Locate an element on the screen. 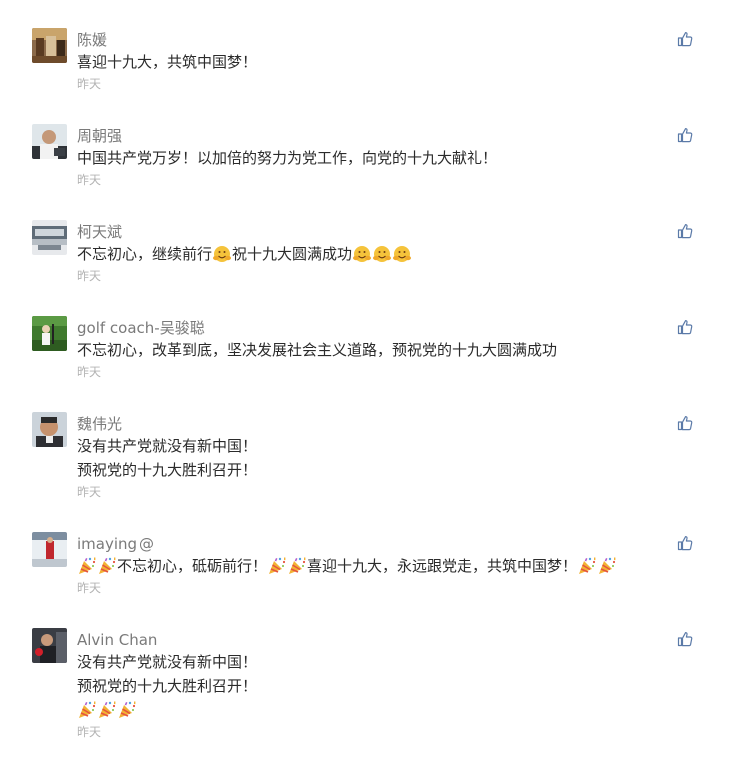 This screenshot has width=740, height=759. commenter-name: 周朝强 is located at coordinates (99, 136).